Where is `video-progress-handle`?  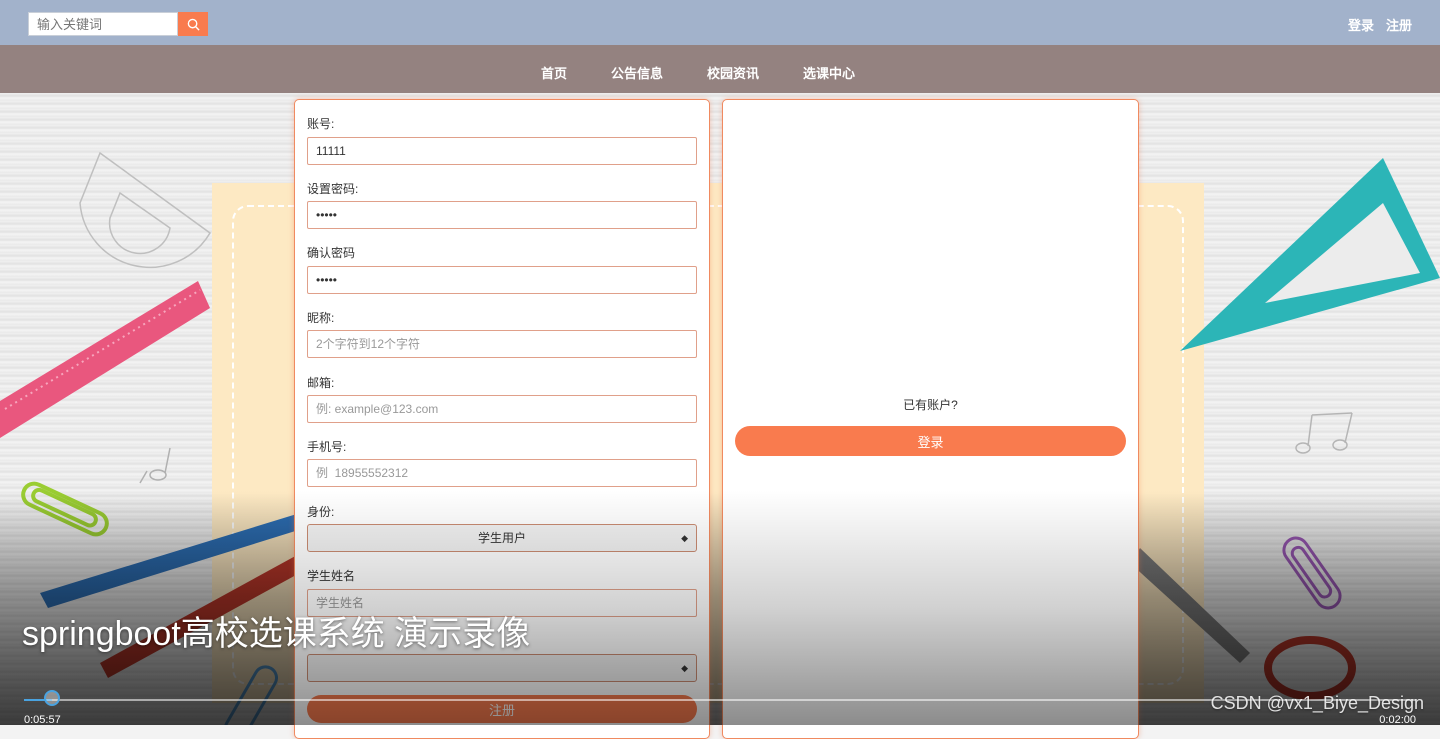 video-progress-handle is located at coordinates (51, 698).